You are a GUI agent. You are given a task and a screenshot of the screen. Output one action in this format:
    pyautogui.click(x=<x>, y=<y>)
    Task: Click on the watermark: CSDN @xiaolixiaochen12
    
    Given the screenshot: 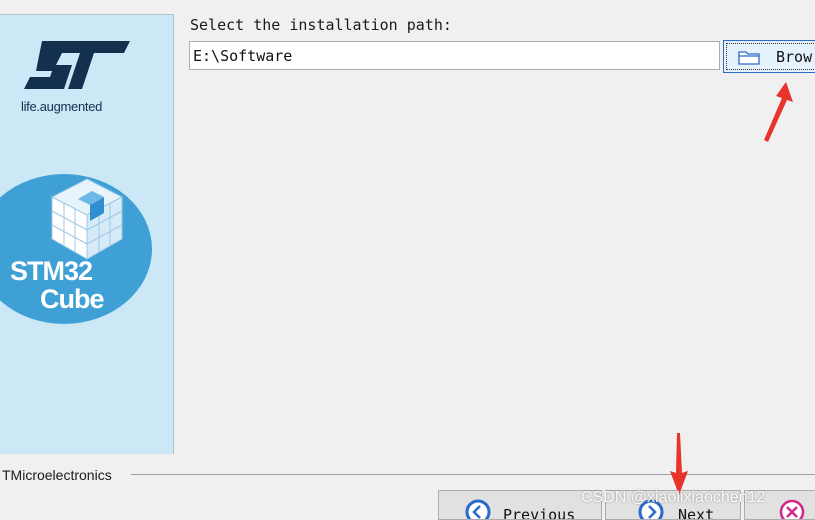 What is the action you would take?
    pyautogui.click(x=673, y=497)
    